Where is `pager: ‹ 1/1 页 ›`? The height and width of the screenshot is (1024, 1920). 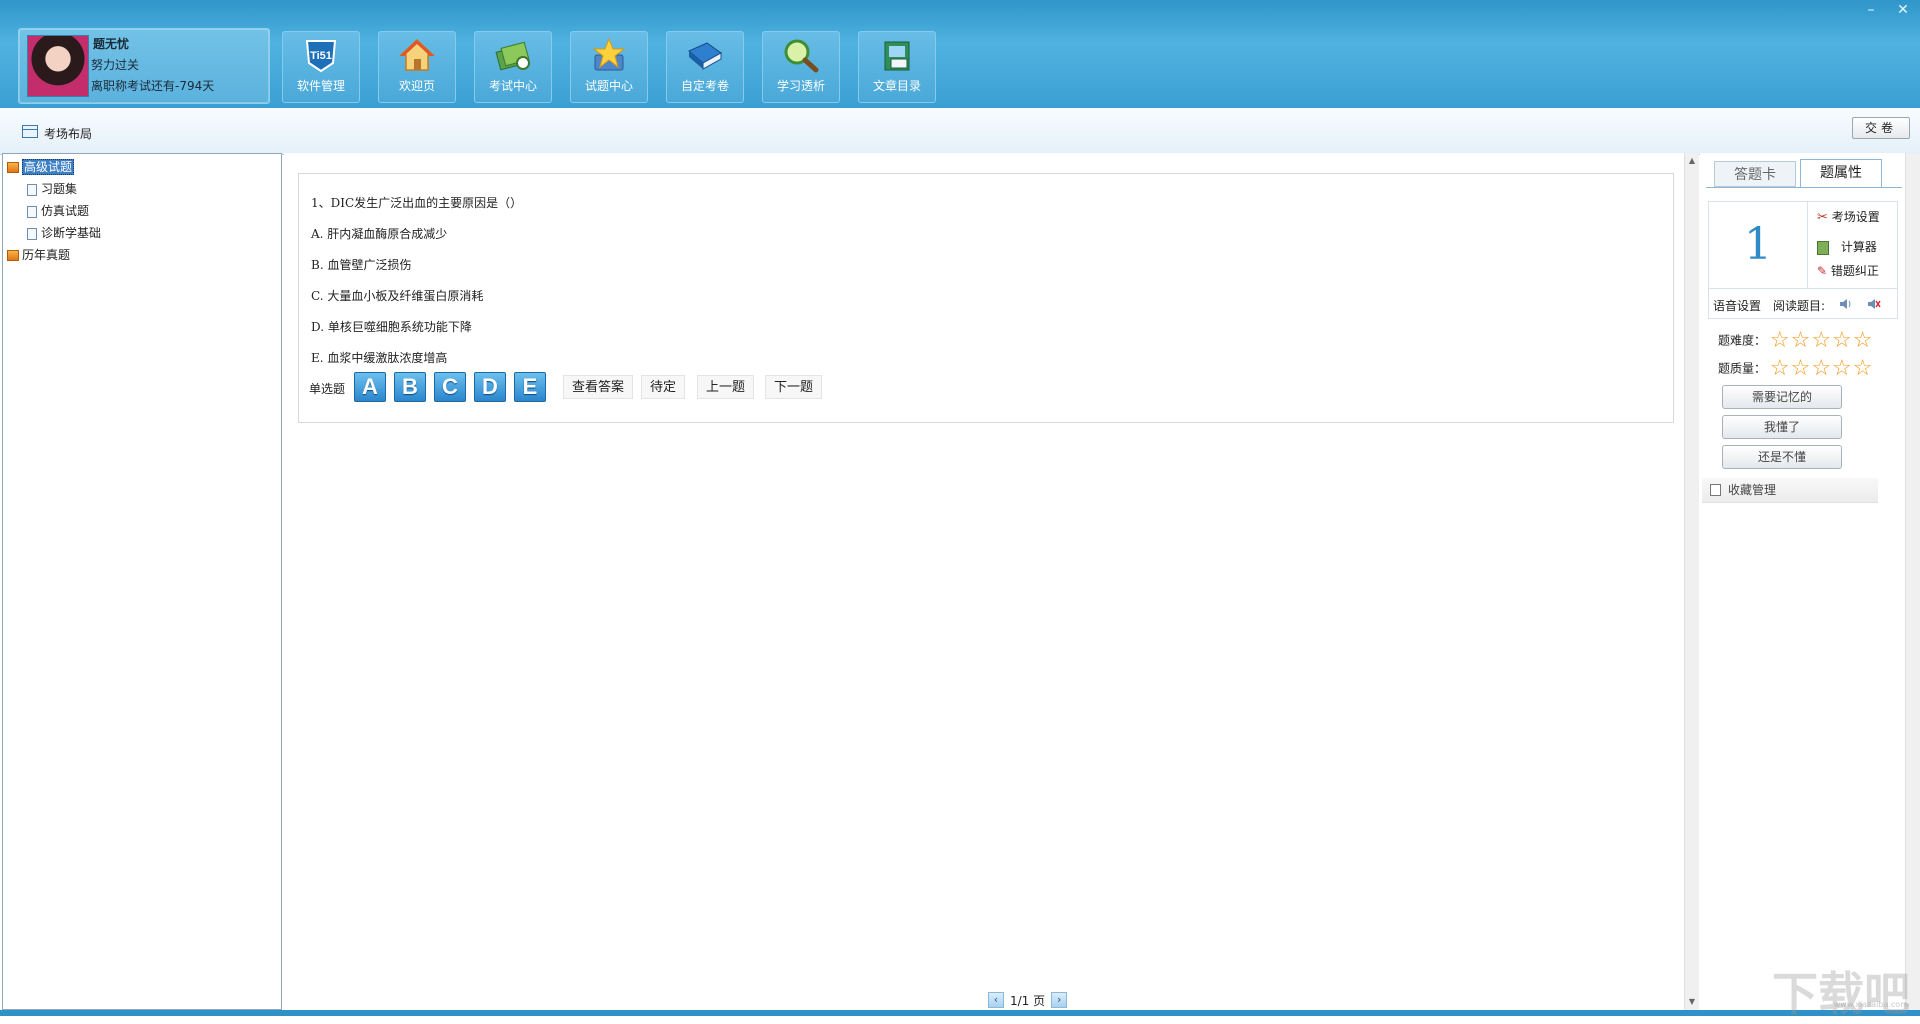 pager: ‹ 1/1 页 › is located at coordinates (1028, 1000).